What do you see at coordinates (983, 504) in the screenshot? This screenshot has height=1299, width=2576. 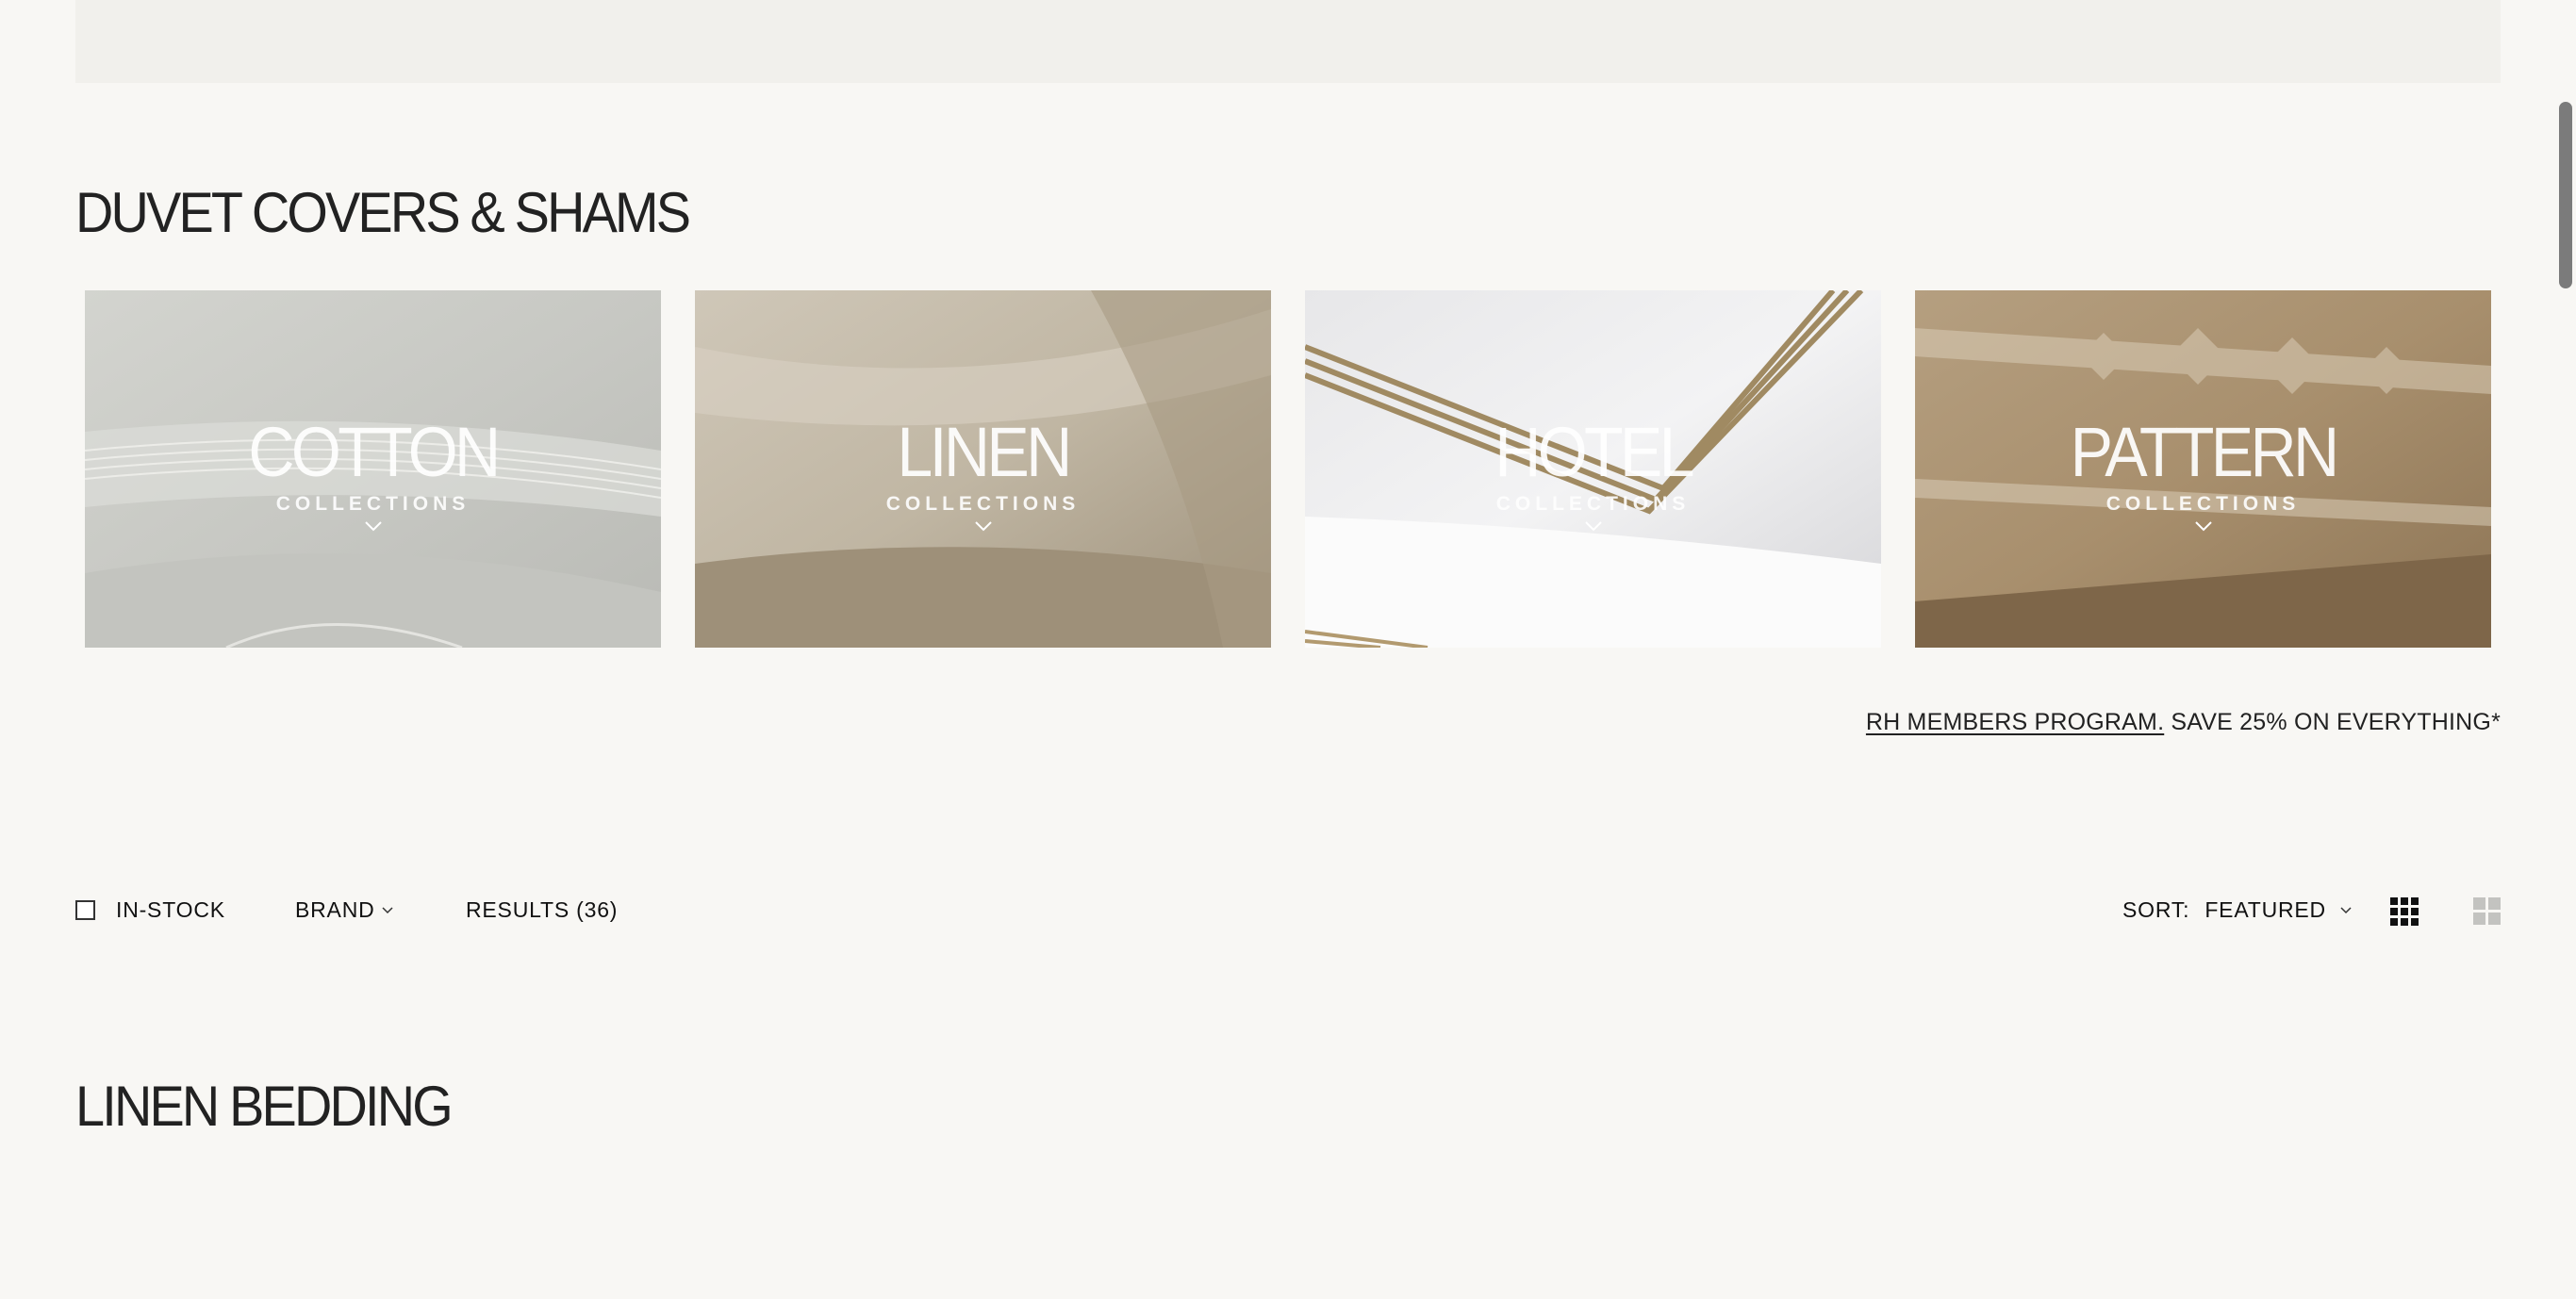 I see `tile-sub-linen: COLLECTIONS` at bounding box center [983, 504].